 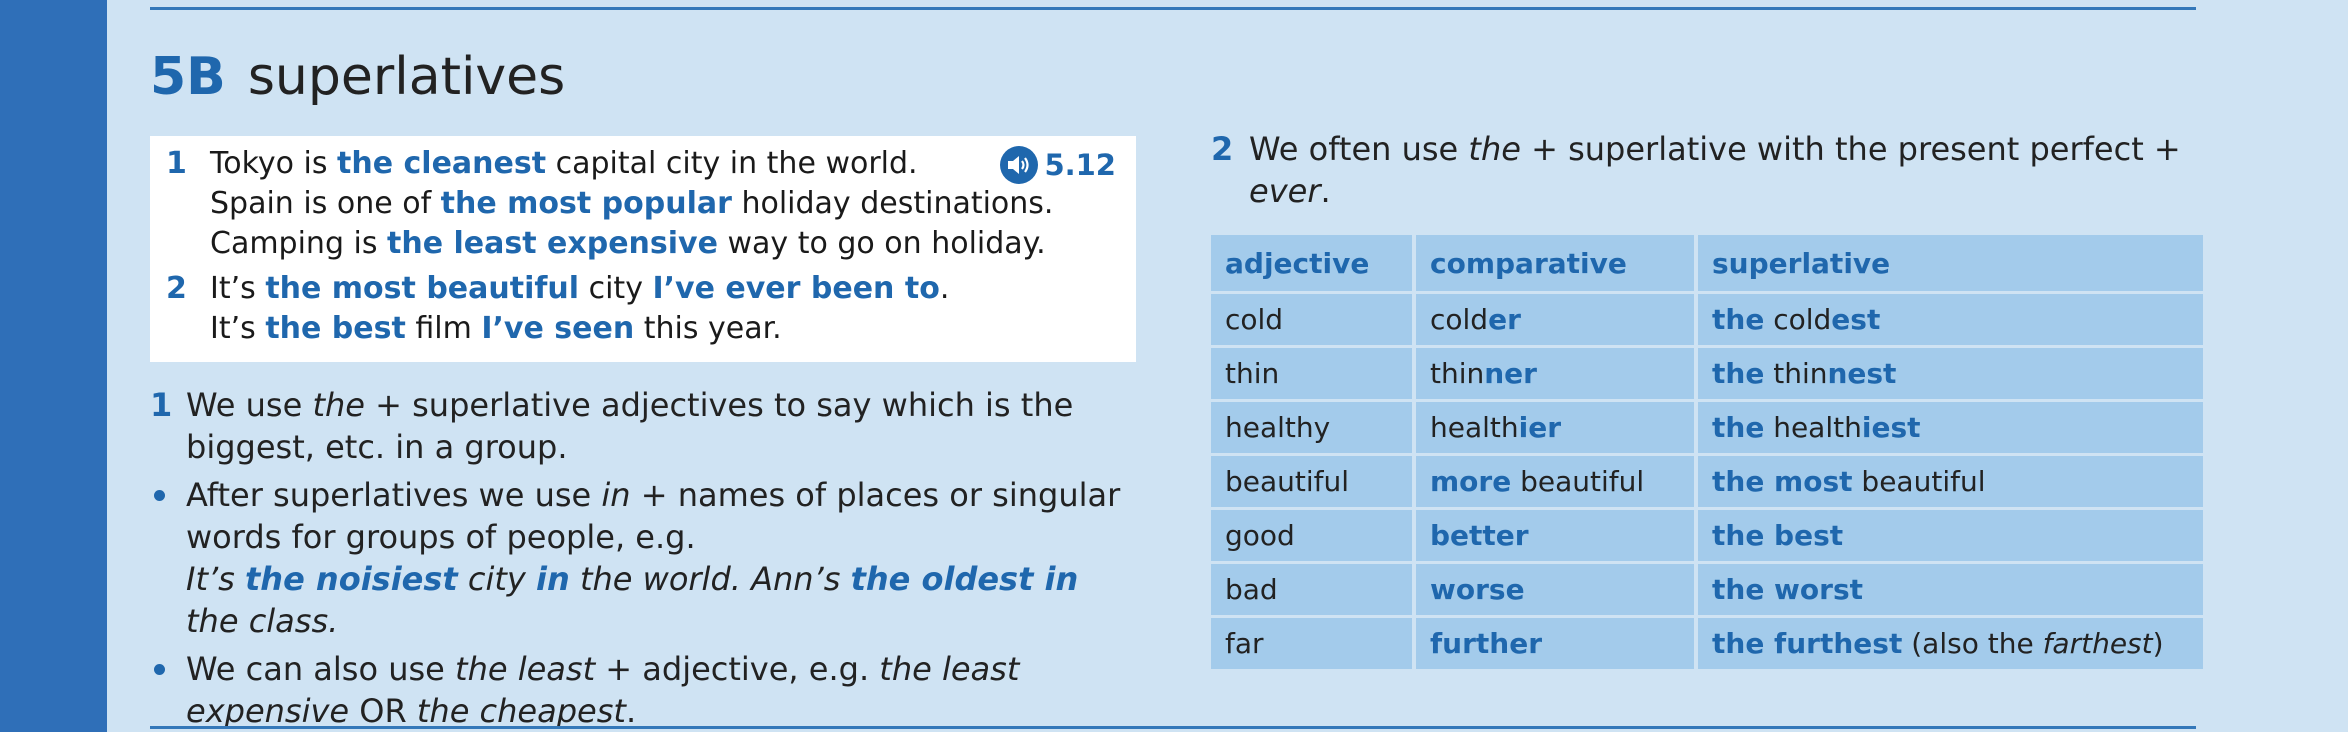 I want to click on speaker-icon, so click(x=1019, y=165).